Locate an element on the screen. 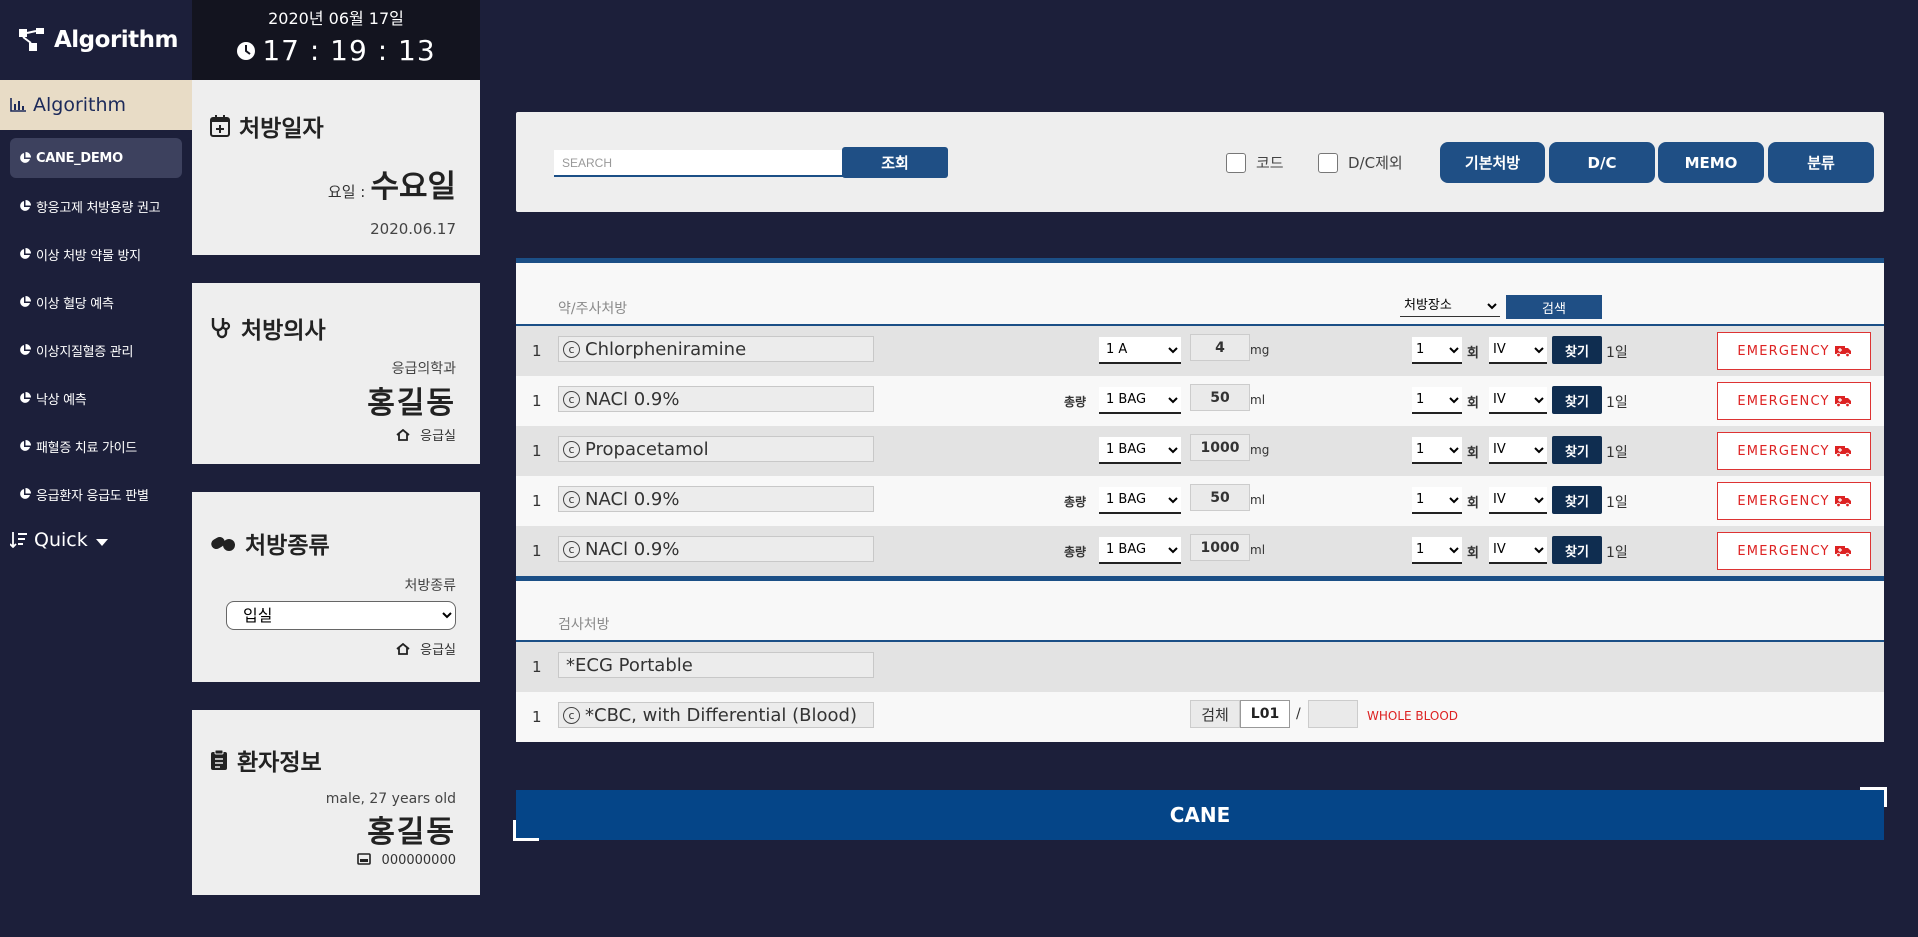  exam-name-box: *ECG Portable is located at coordinates (716, 665).